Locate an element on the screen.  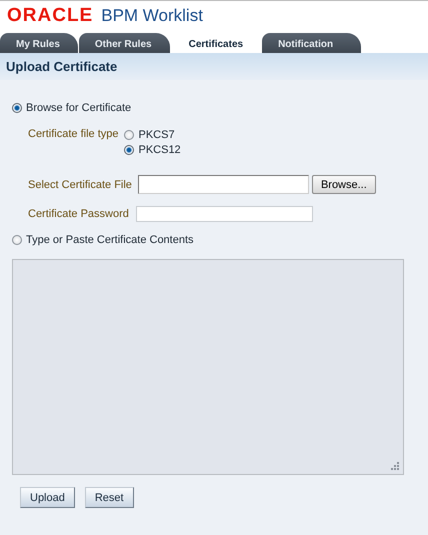
tab: Certificates is located at coordinates (216, 43).